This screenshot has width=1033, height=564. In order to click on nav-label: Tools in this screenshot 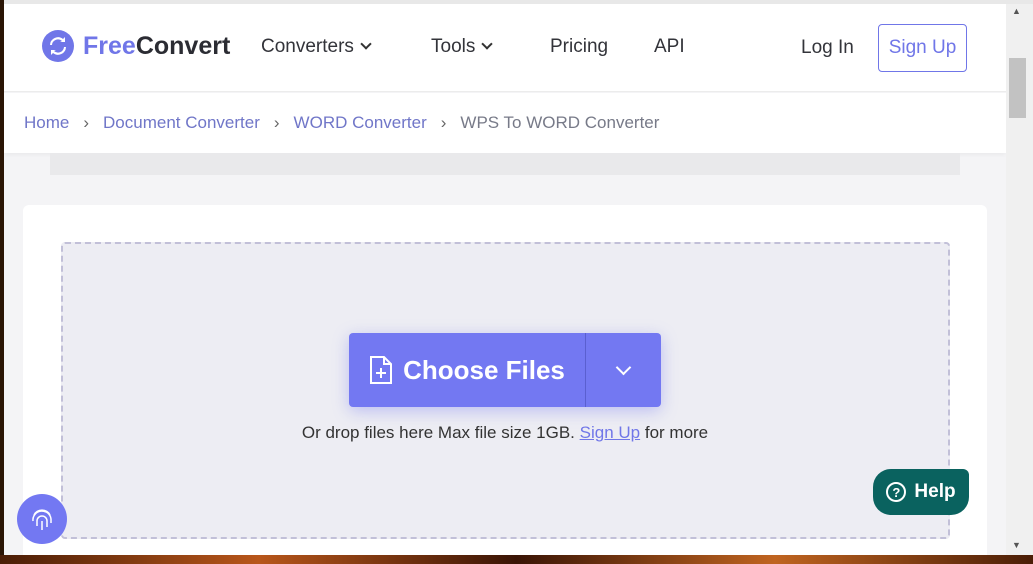, I will do `click(453, 46)`.